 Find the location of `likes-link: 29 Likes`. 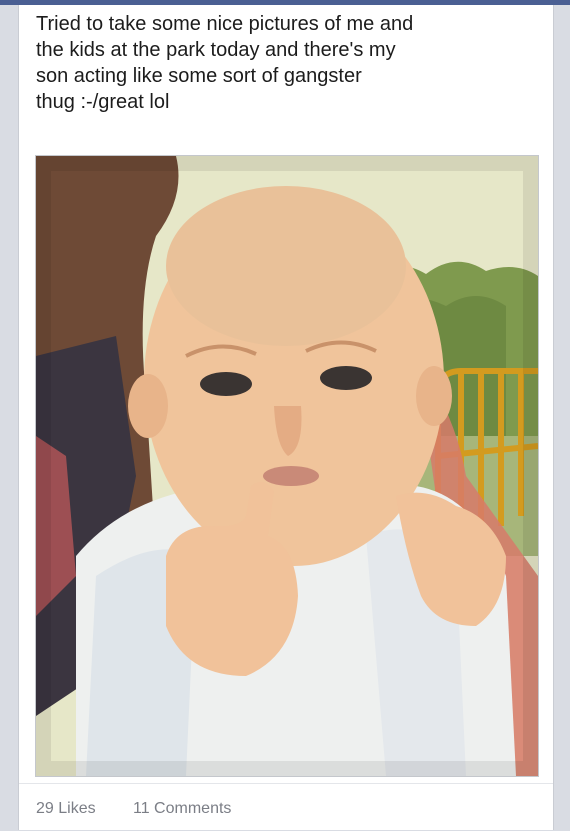

likes-link: 29 Likes is located at coordinates (66, 809).